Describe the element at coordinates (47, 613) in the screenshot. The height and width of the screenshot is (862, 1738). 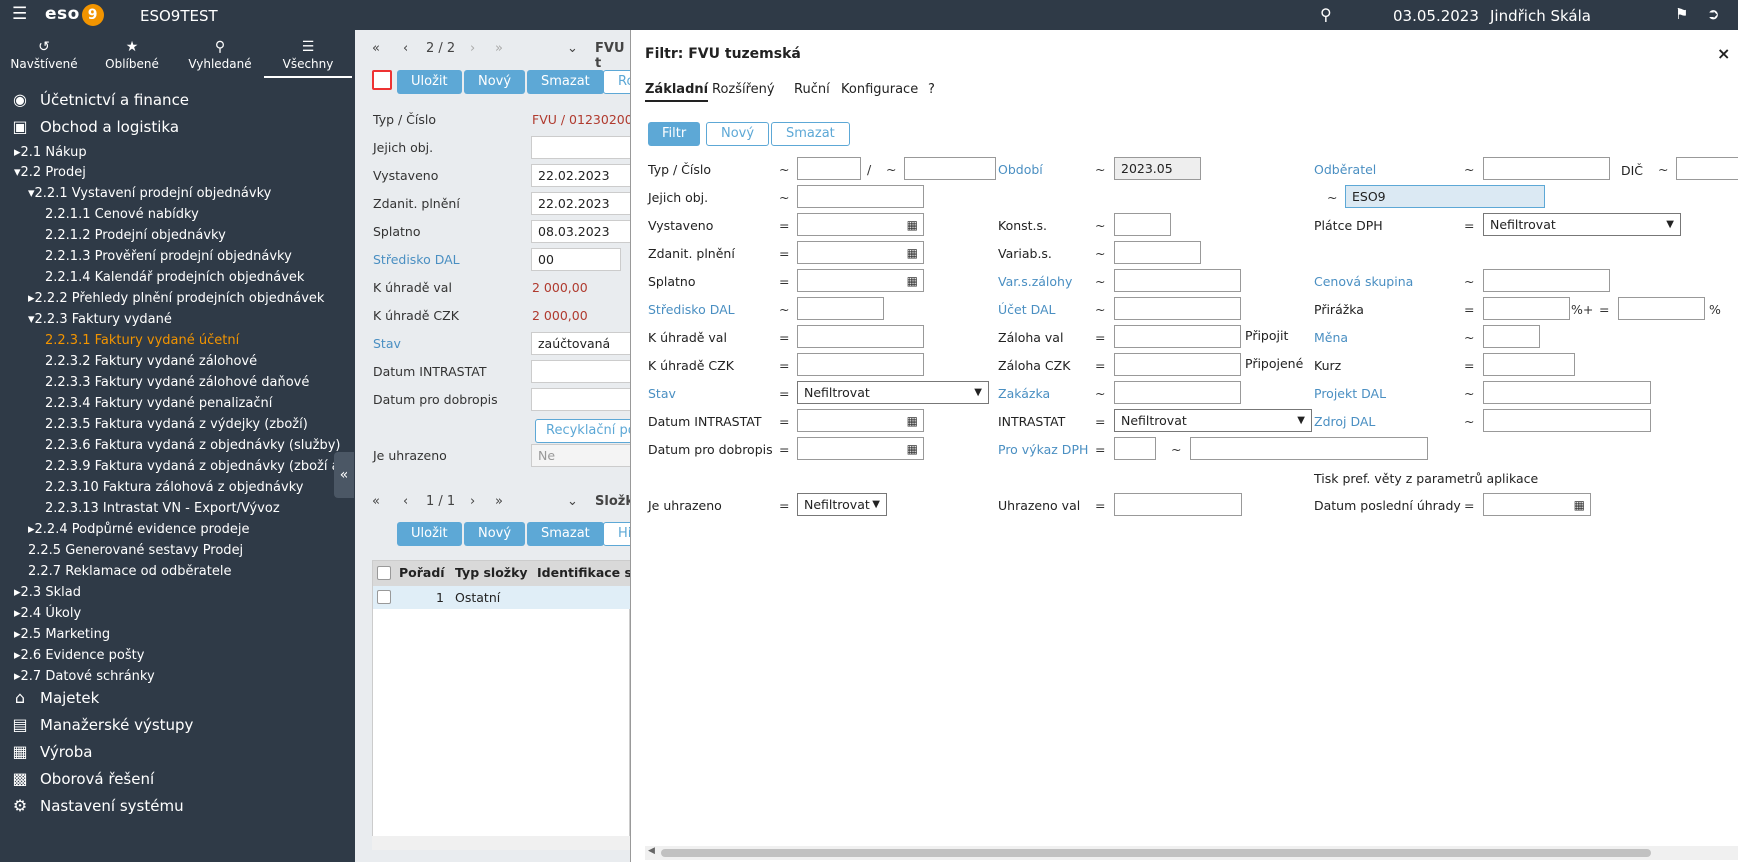
I see `sidebar-item-ukoly: ▸2.4 Úkoly` at that location.